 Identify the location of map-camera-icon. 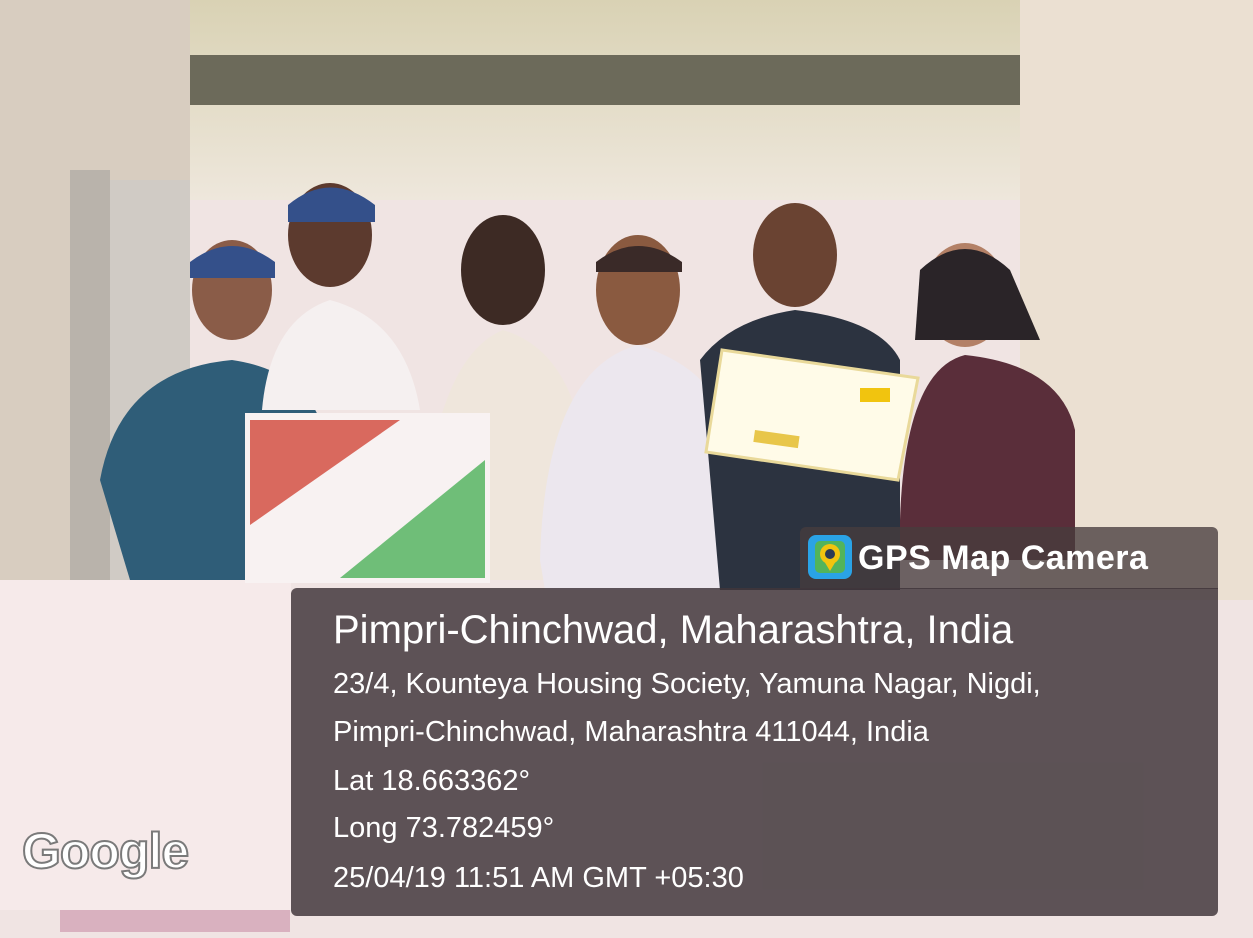
(830, 557).